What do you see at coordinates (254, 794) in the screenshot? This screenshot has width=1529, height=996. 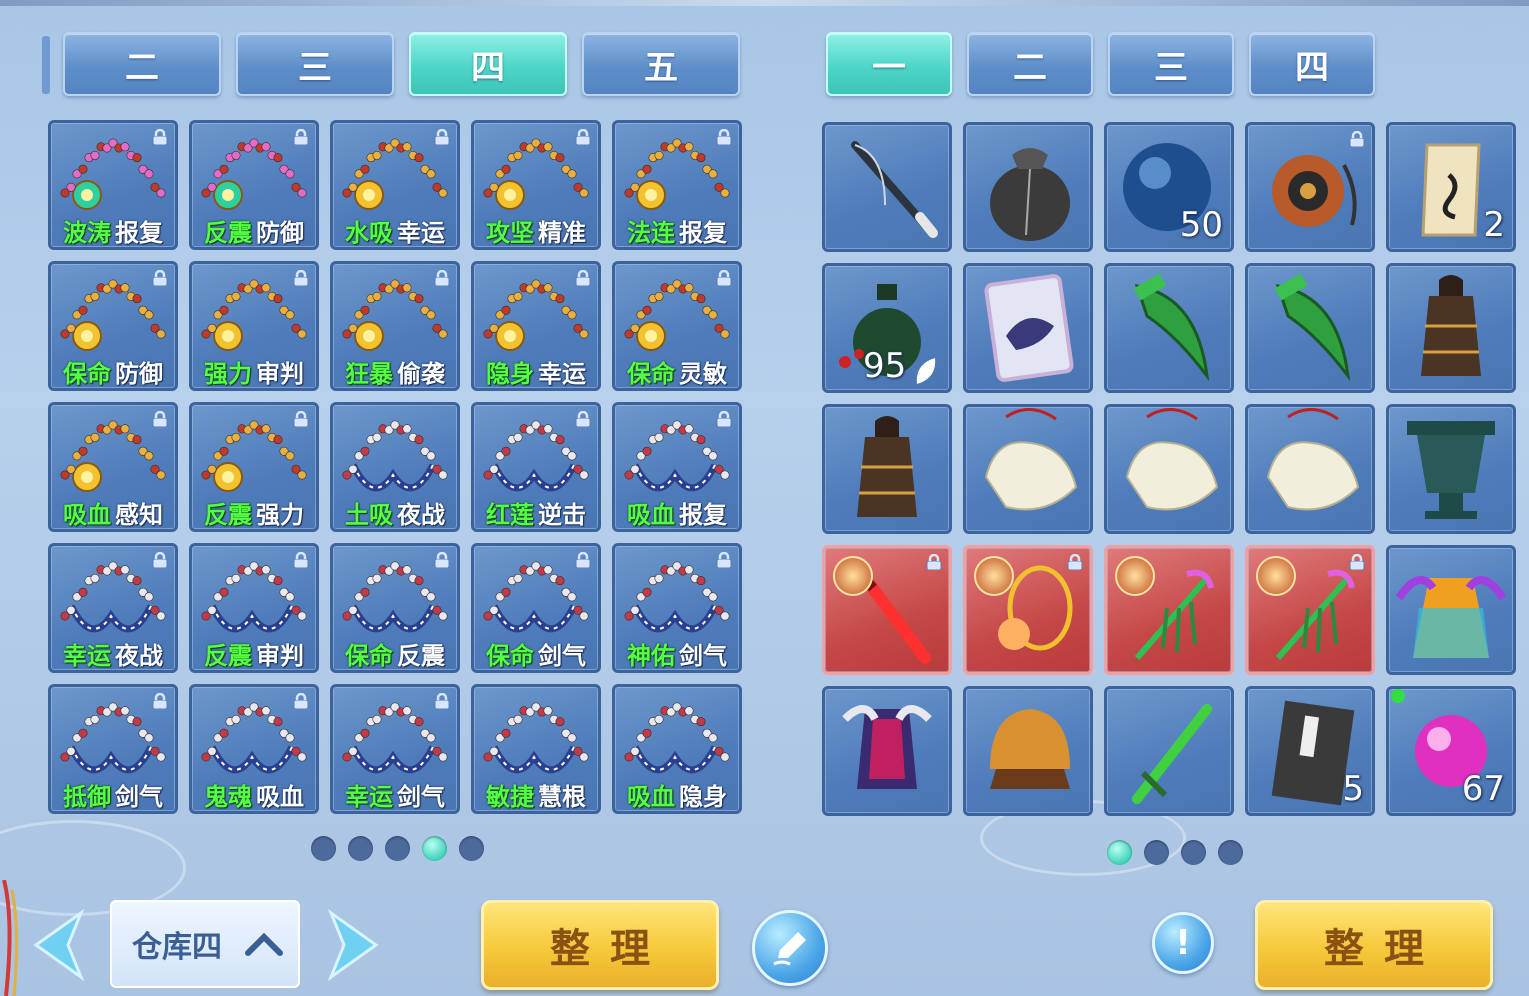 I see `item-attributes: 鬼魂 吸血` at bounding box center [254, 794].